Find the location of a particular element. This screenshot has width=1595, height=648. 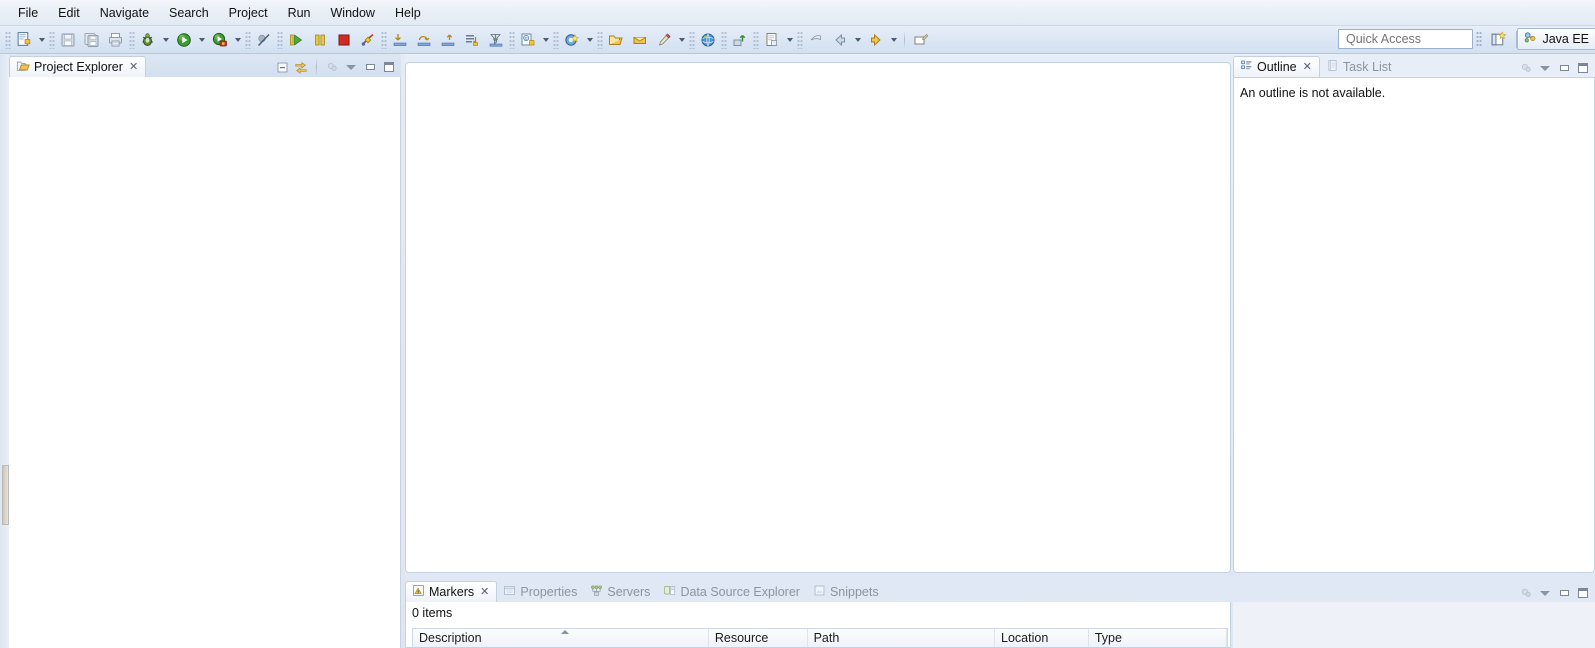

menu-help: Help is located at coordinates (408, 13).